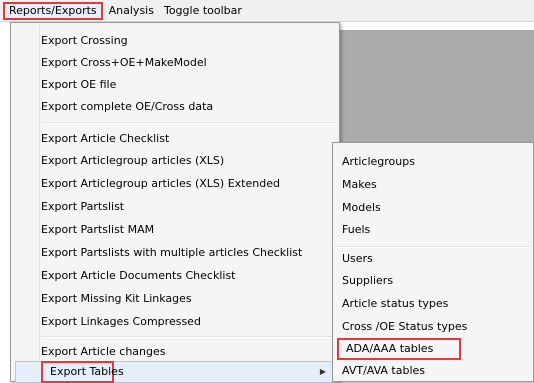 Image resolution: width=534 pixels, height=383 pixels. I want to click on submenu-item-ada-aaa-tables: ADA/AAA tables, so click(399, 349).